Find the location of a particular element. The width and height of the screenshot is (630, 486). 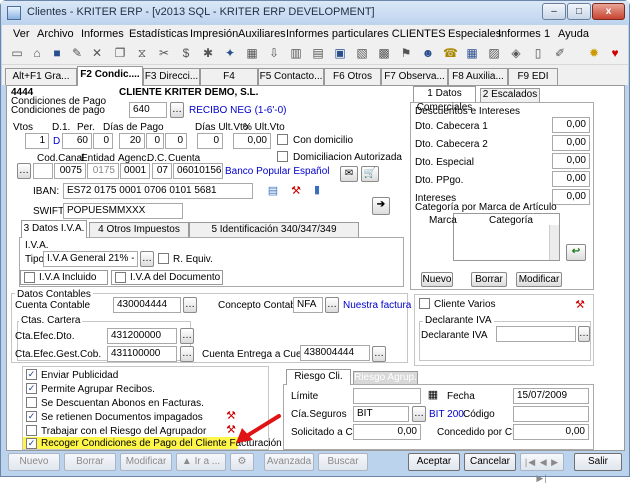

concedido-input: 0,00 is located at coordinates (551, 432).